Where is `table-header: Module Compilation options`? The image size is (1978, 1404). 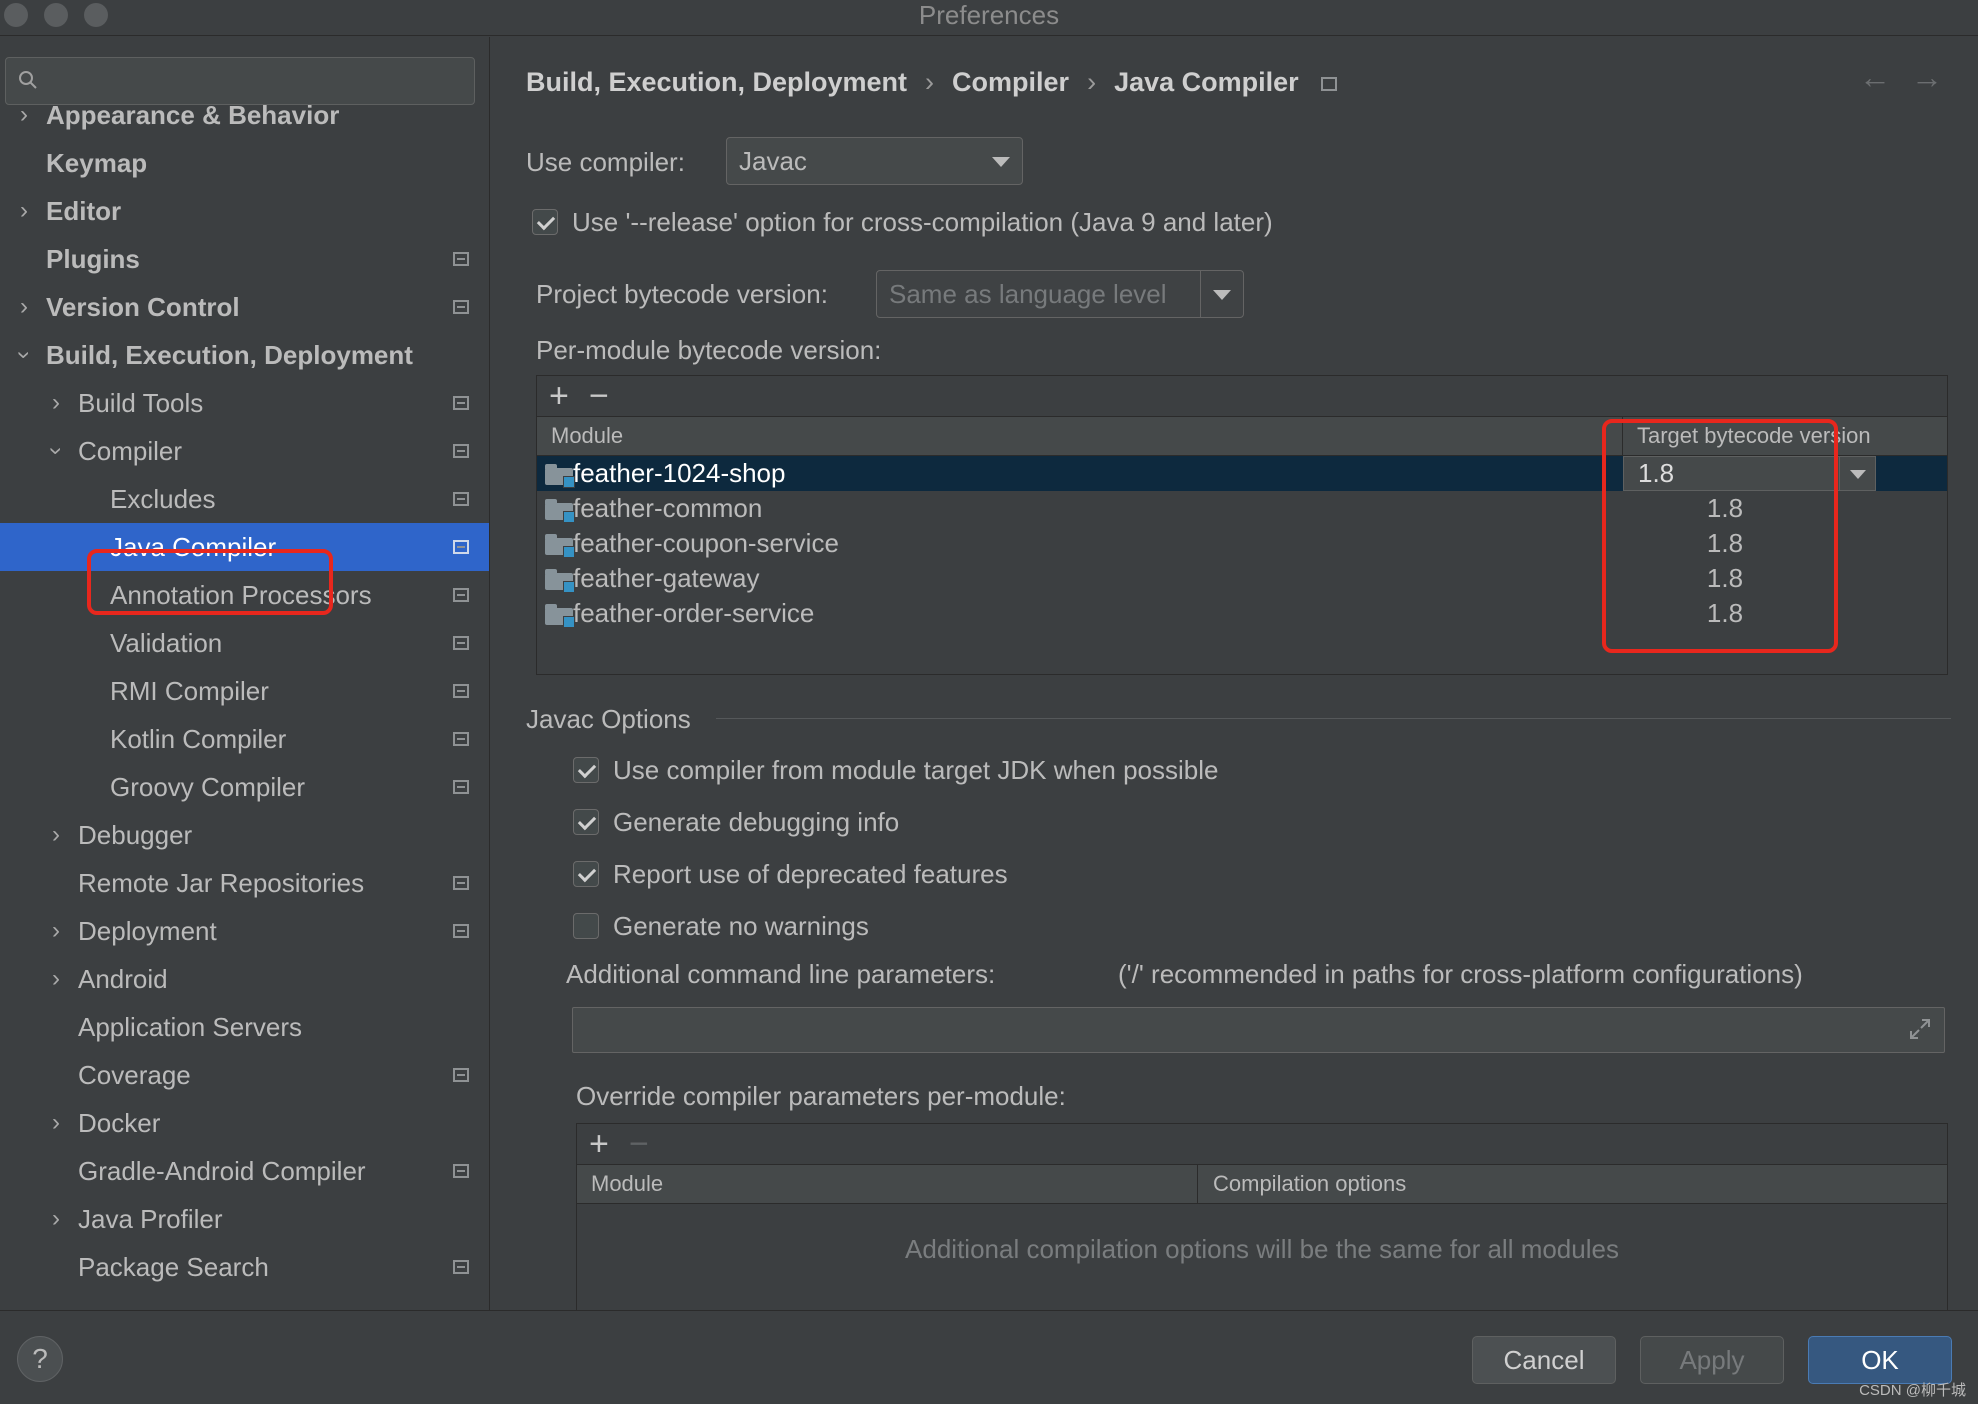
table-header: Module Compilation options is located at coordinates (1262, 1184).